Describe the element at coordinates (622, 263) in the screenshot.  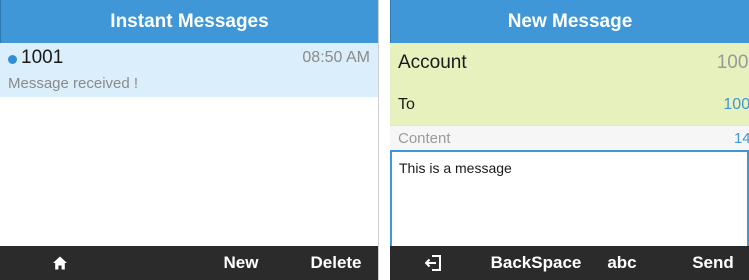
I see `input-mode-button: abc` at that location.